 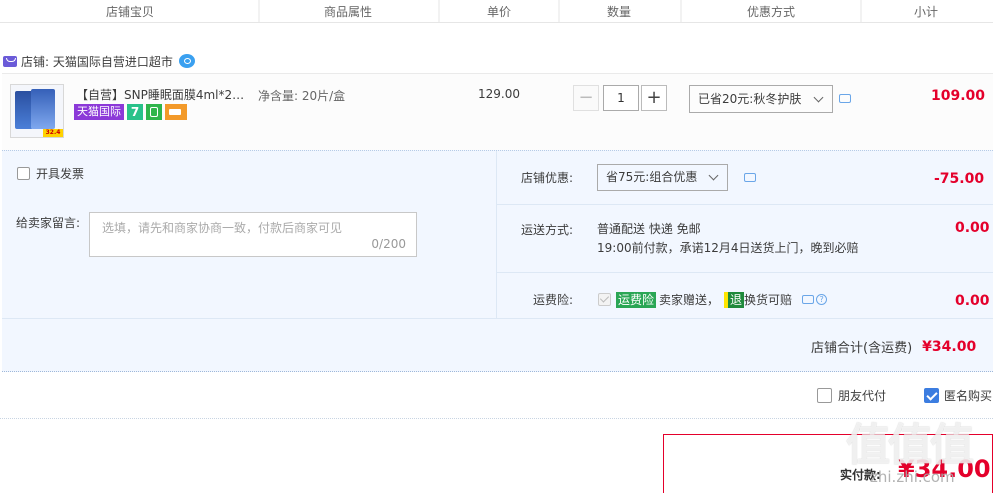 What do you see at coordinates (689, 300) in the screenshot?
I see `insurance-text: 卖家赠送，` at bounding box center [689, 300].